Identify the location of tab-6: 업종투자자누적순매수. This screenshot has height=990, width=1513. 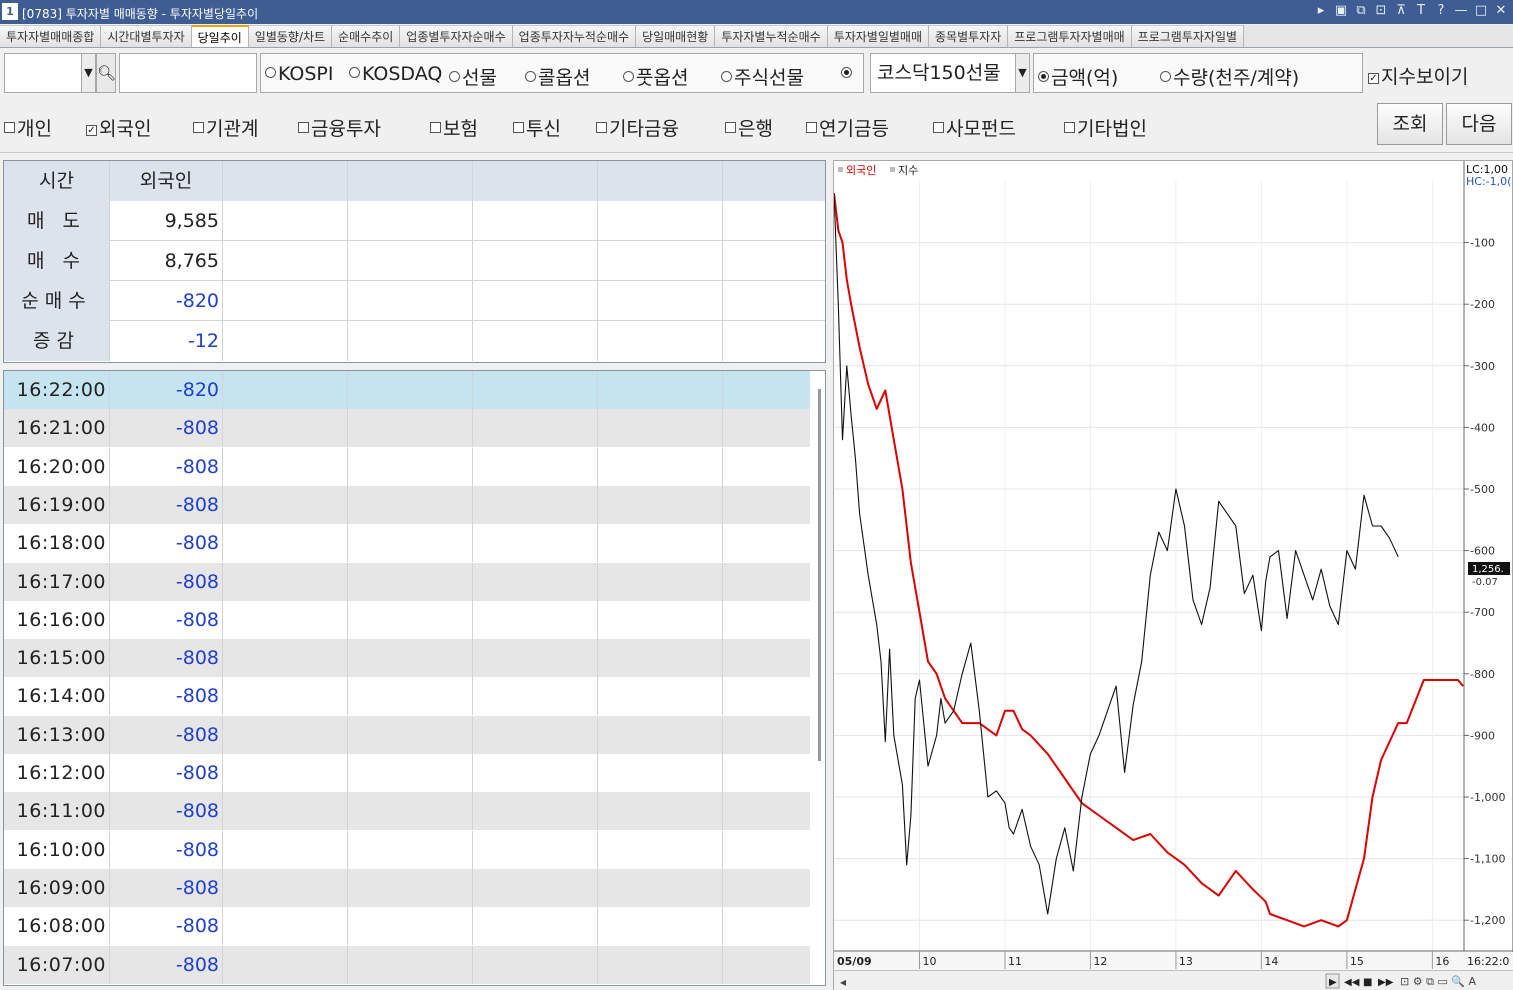
(574, 36).